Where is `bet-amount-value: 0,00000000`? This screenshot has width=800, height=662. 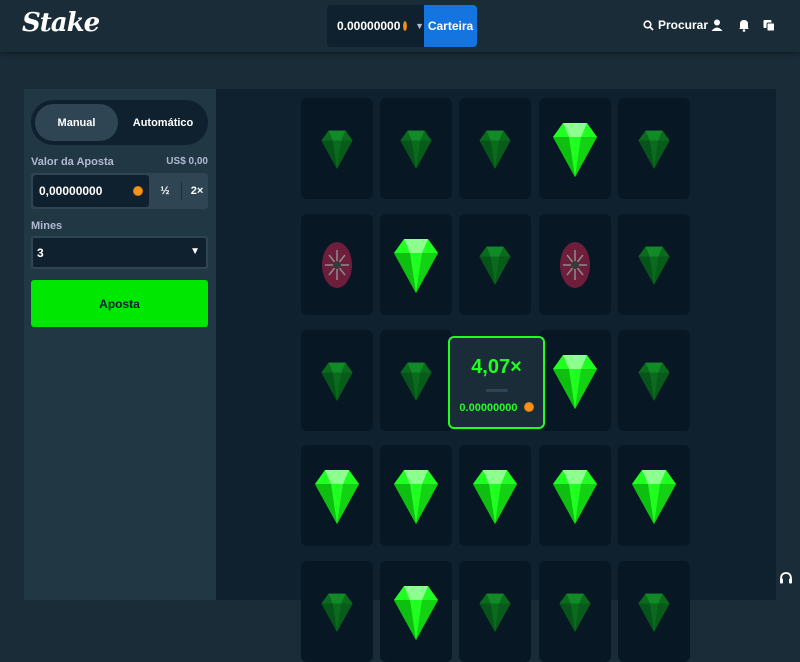 bet-amount-value: 0,00000000 is located at coordinates (71, 191).